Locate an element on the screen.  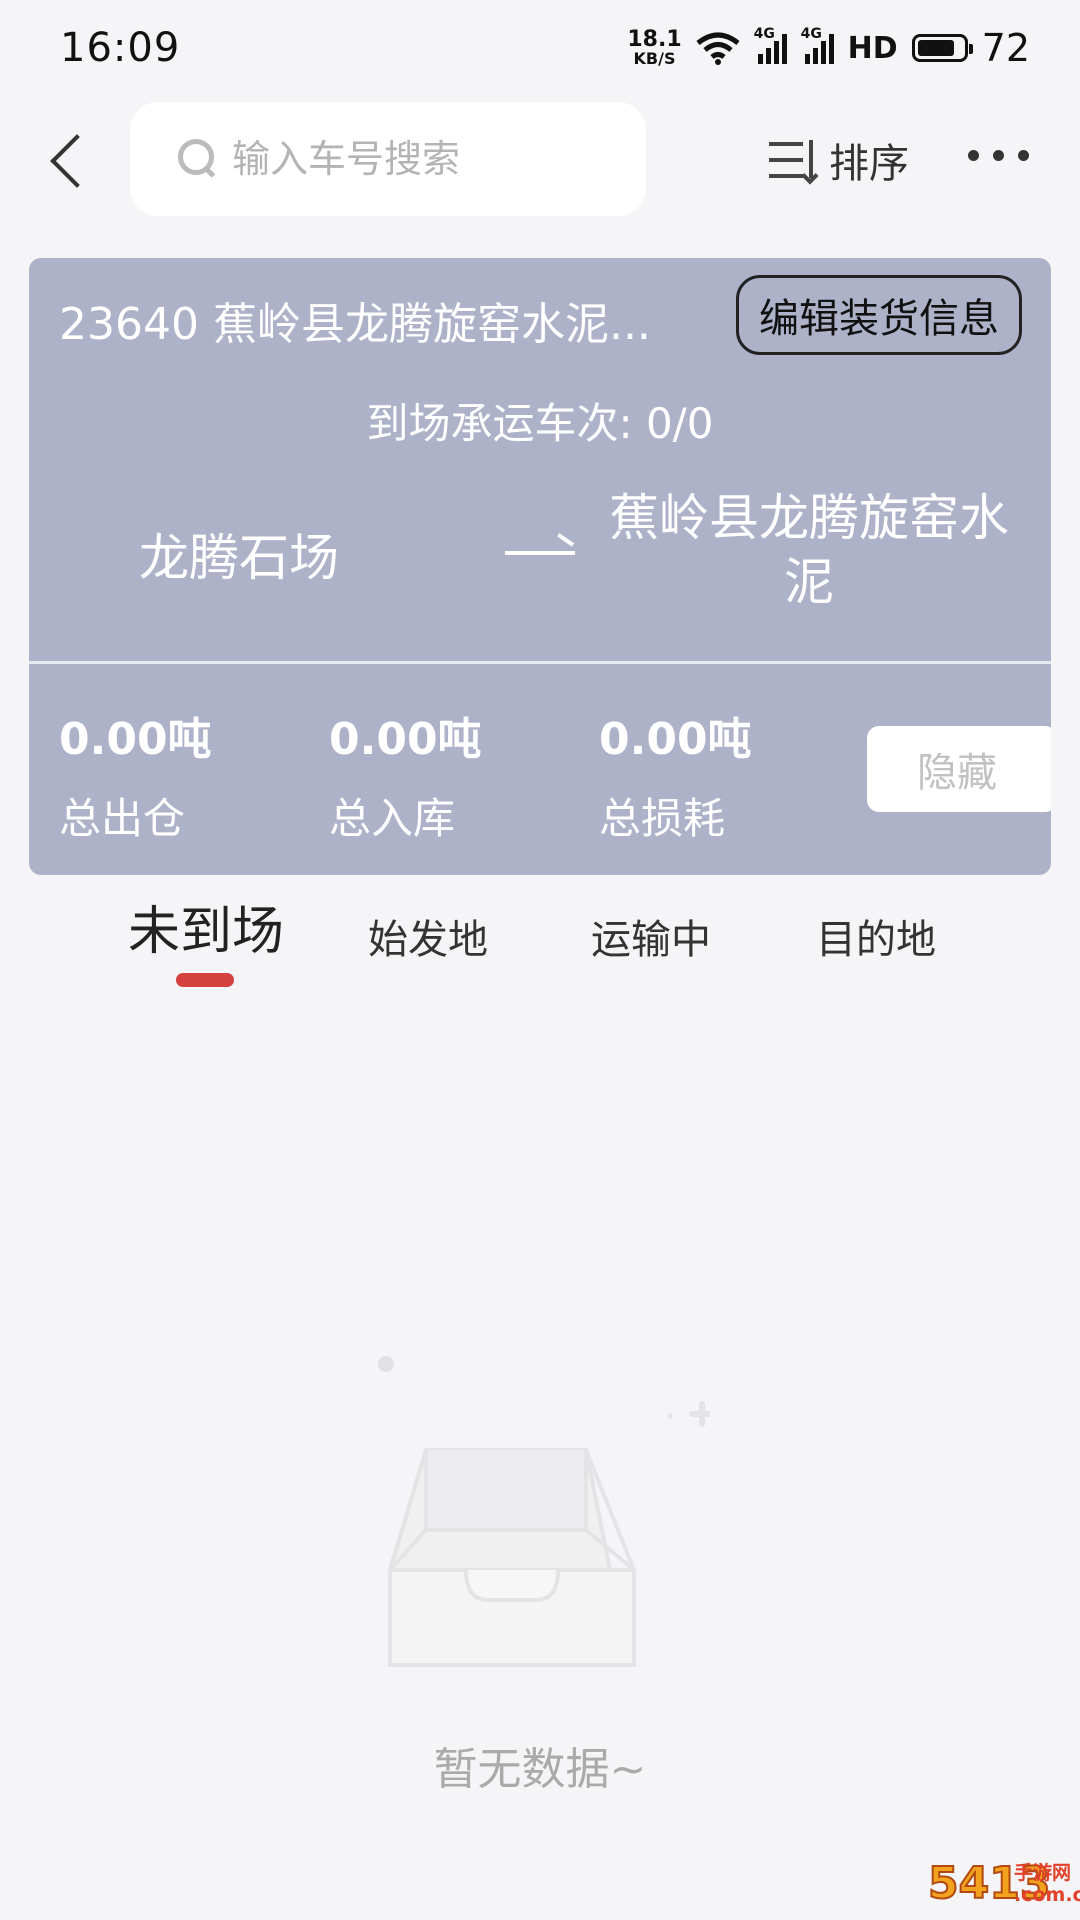
tab-not-arrived: 未到场 is located at coordinates (206, 926).